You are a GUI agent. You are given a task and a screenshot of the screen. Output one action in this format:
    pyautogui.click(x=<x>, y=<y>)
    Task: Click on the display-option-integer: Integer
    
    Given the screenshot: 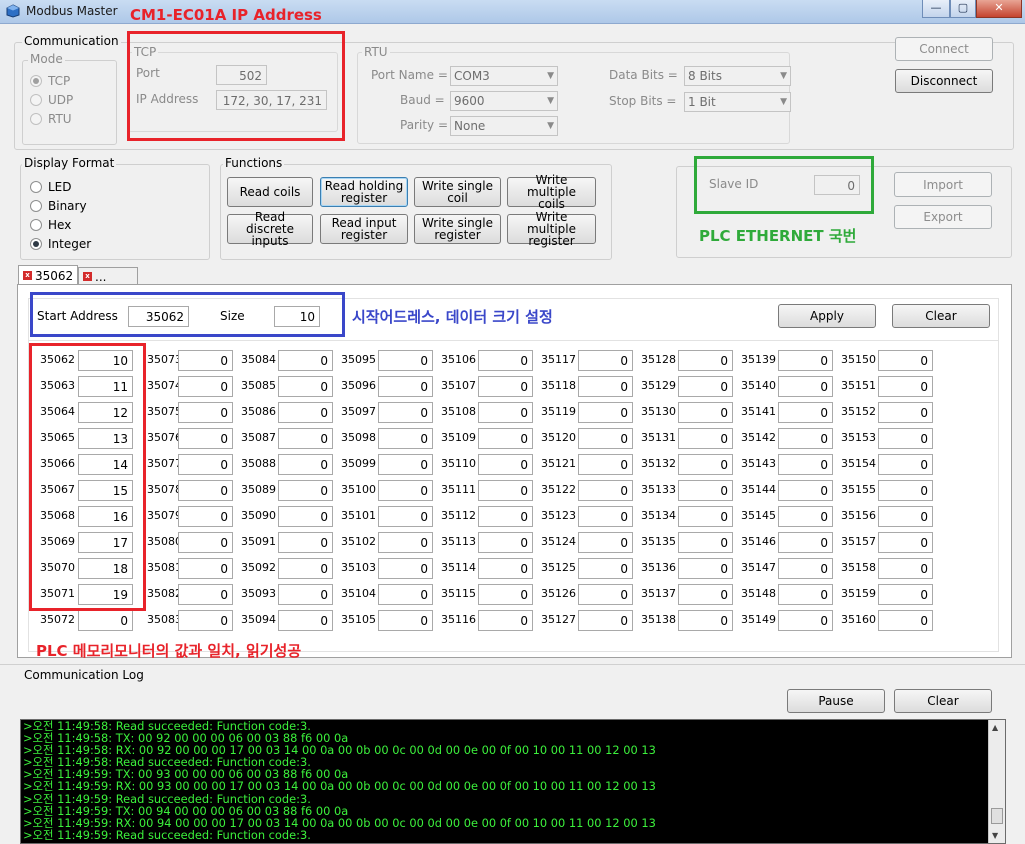 What is the action you would take?
    pyautogui.click(x=60, y=243)
    